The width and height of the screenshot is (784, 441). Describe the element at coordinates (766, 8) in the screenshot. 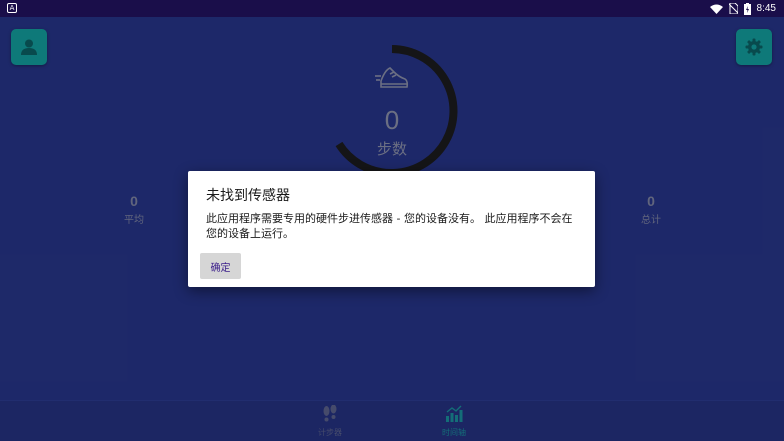

I see `clock: 8:45` at that location.